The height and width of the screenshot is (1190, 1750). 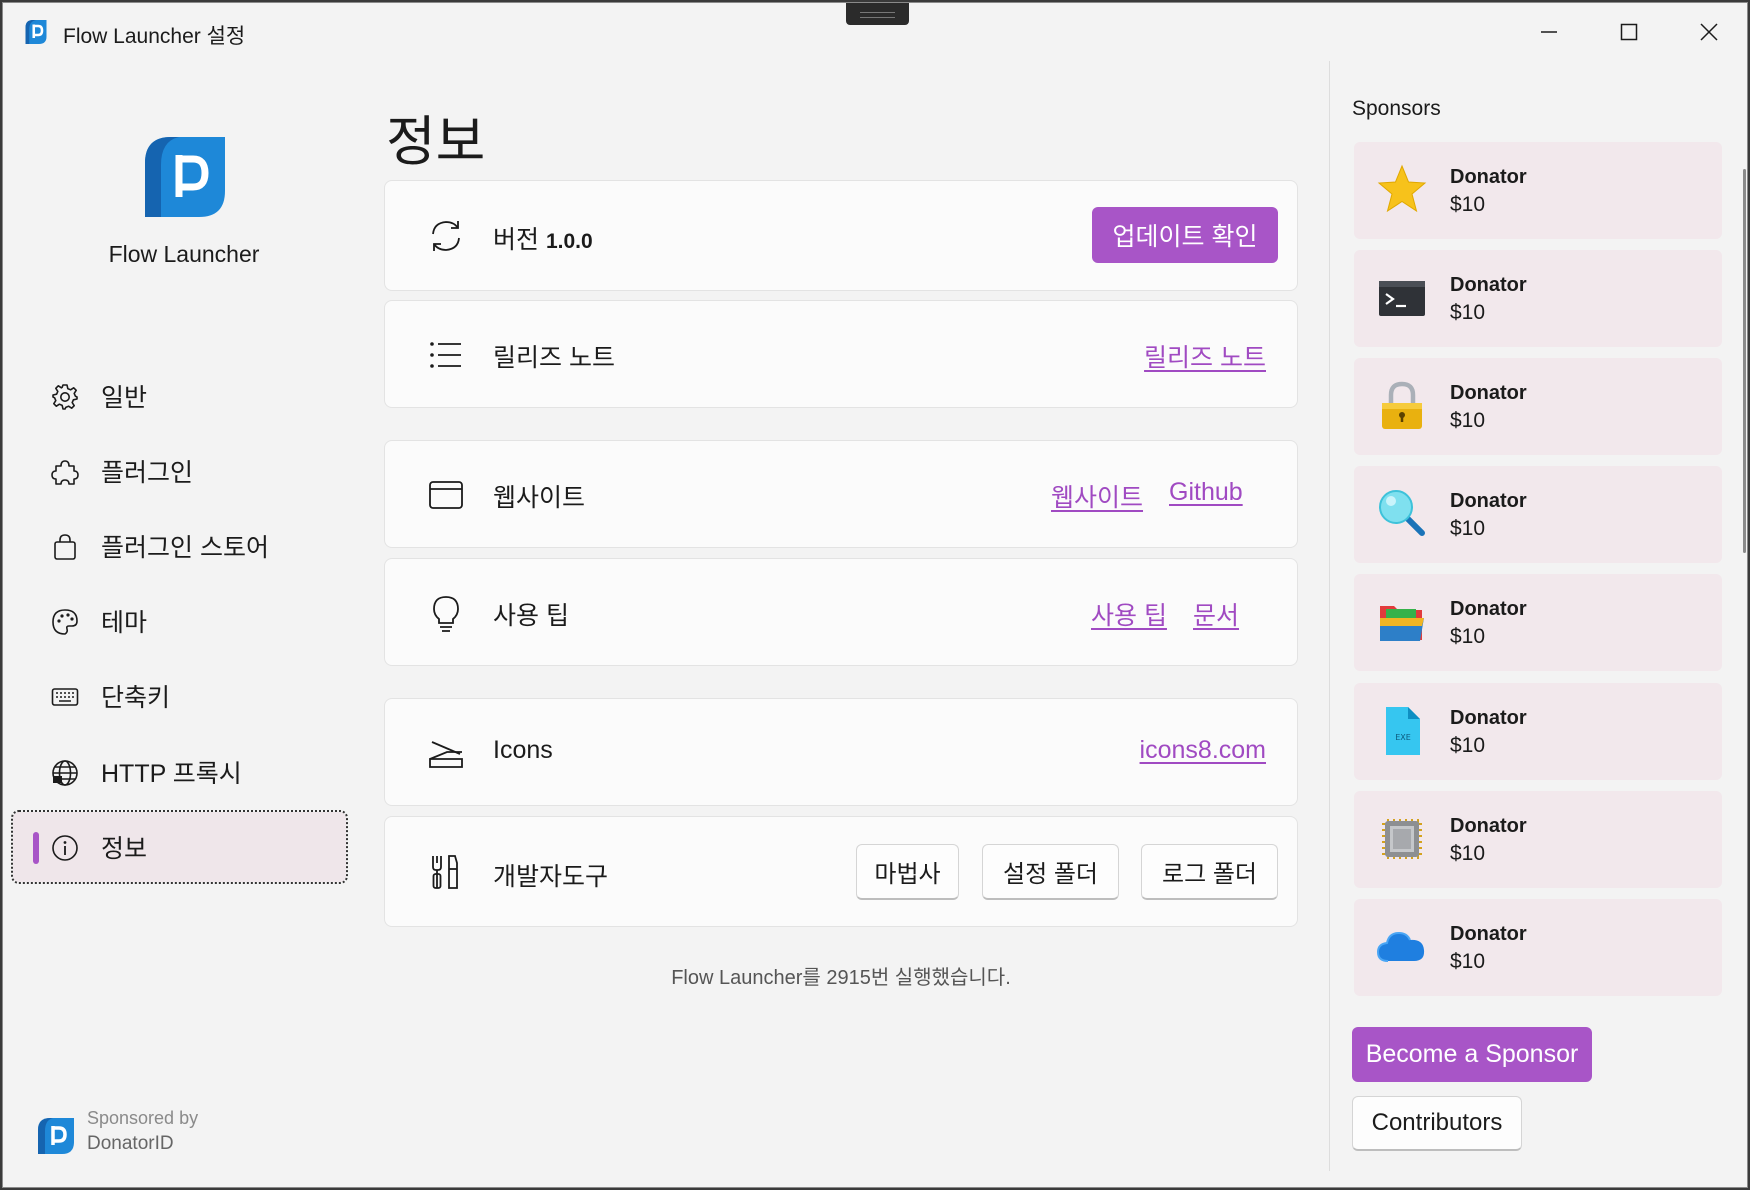 I want to click on icons-label: Icons, so click(x=523, y=750).